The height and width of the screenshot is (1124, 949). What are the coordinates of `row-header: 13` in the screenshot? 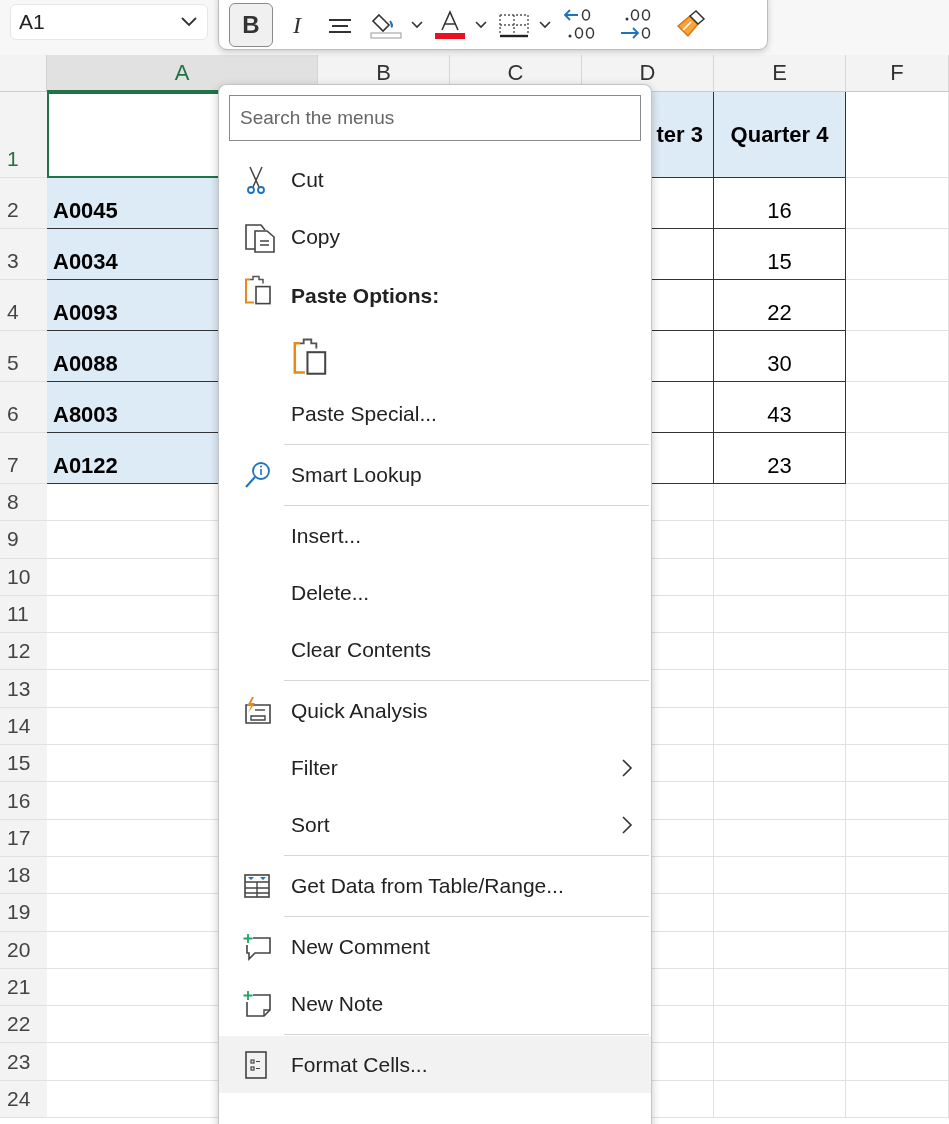 It's located at (23, 689).